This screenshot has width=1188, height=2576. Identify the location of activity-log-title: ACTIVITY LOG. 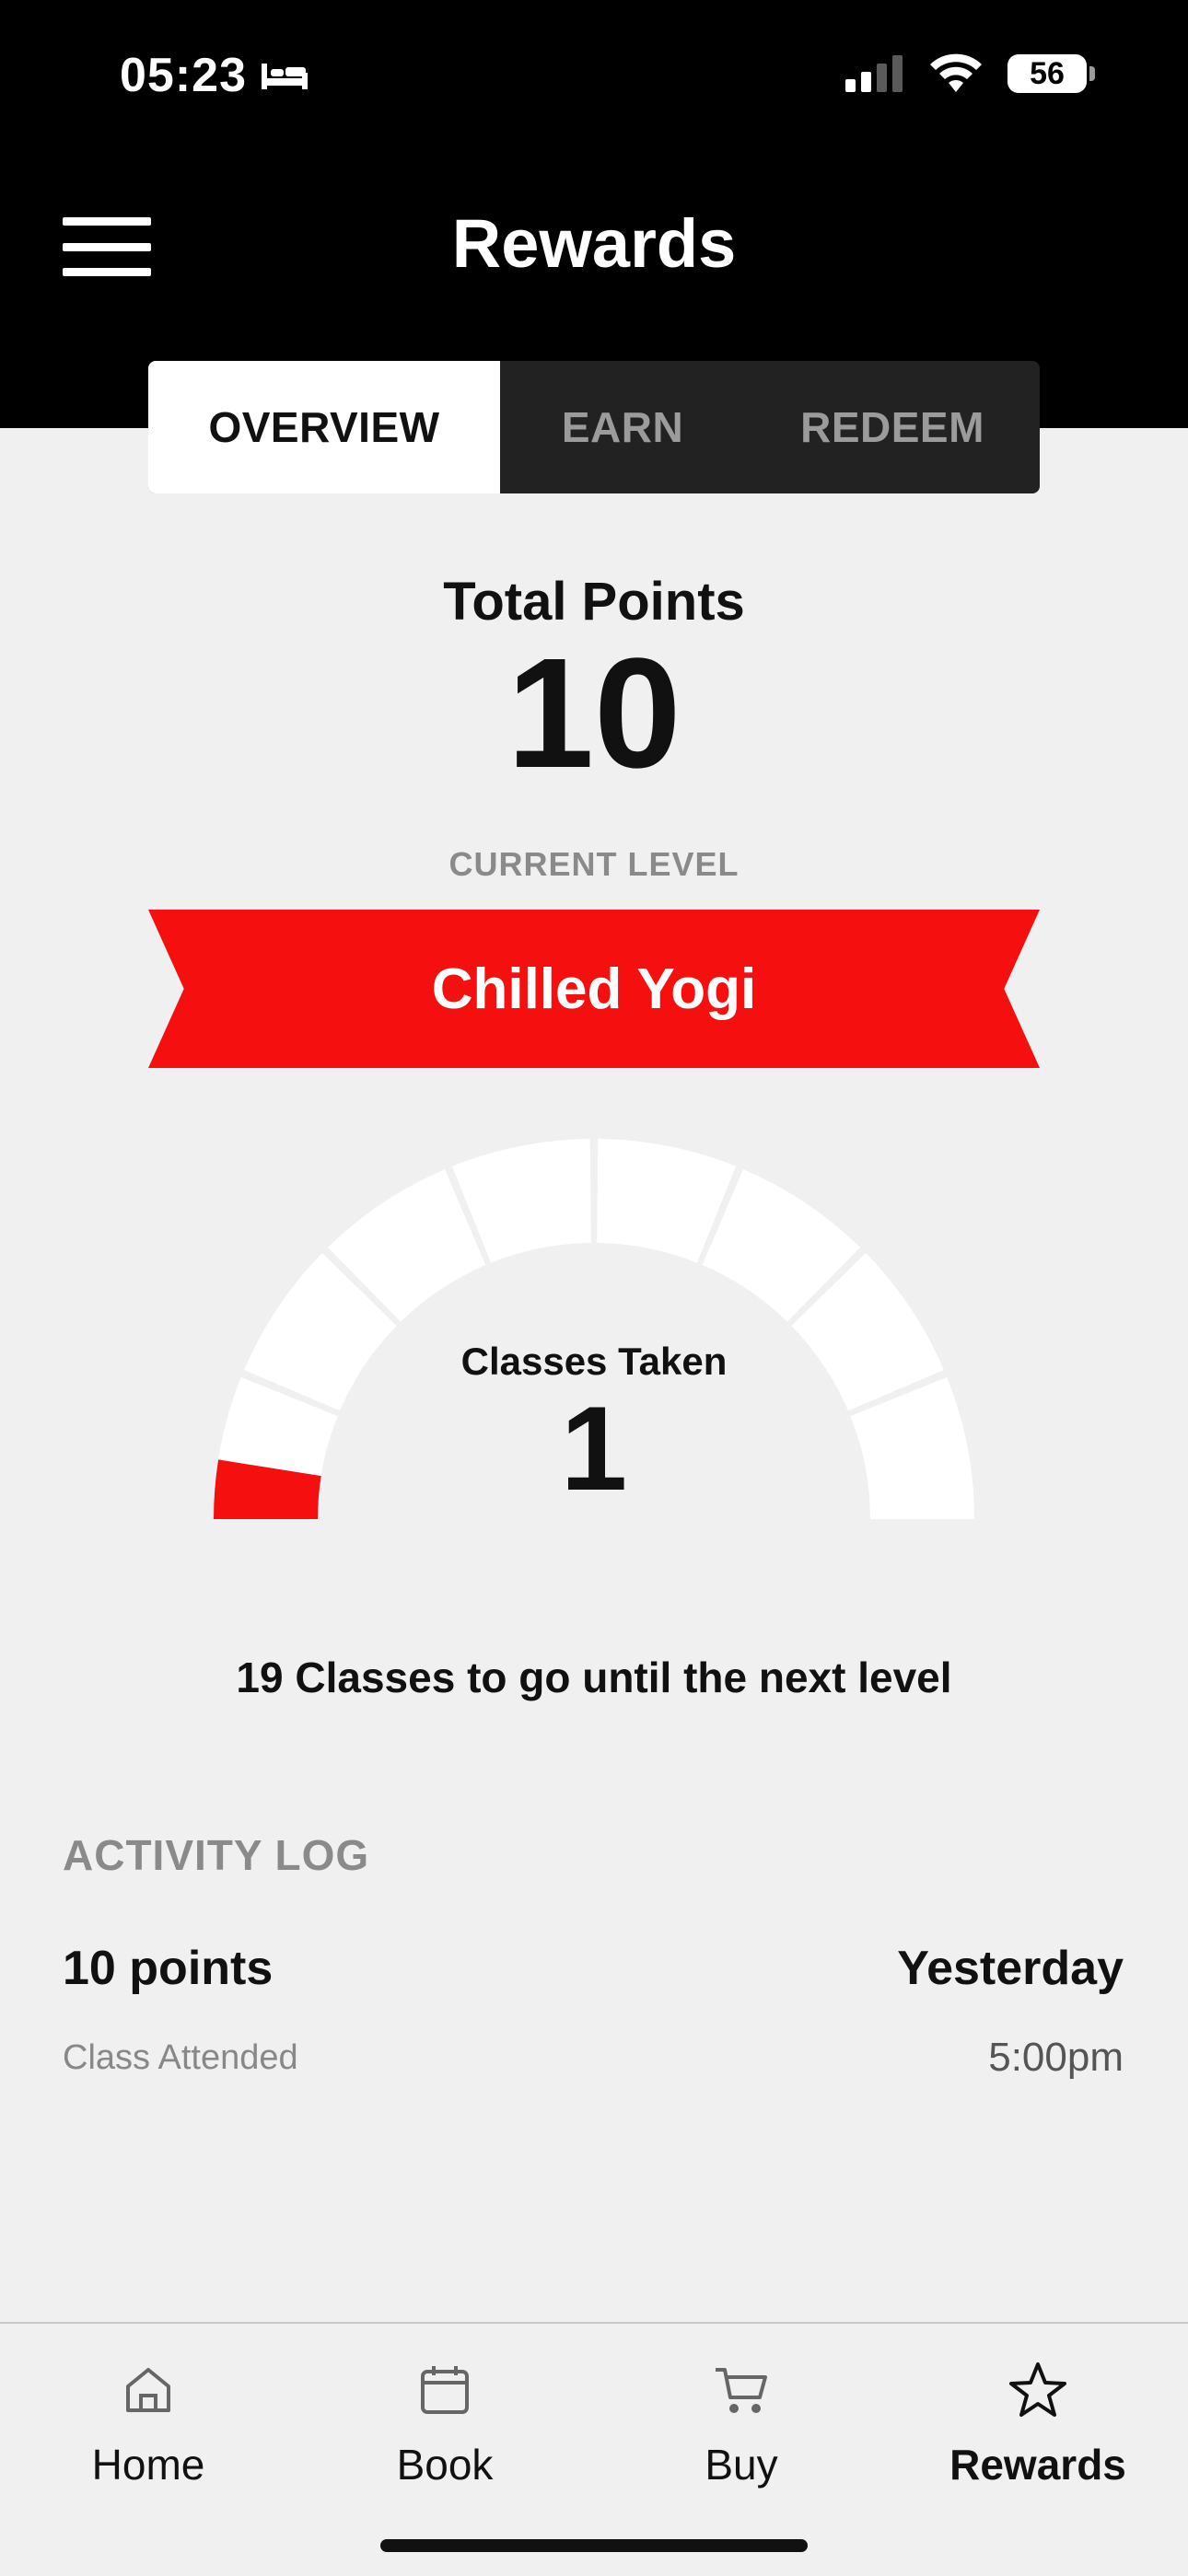
(216, 1855).